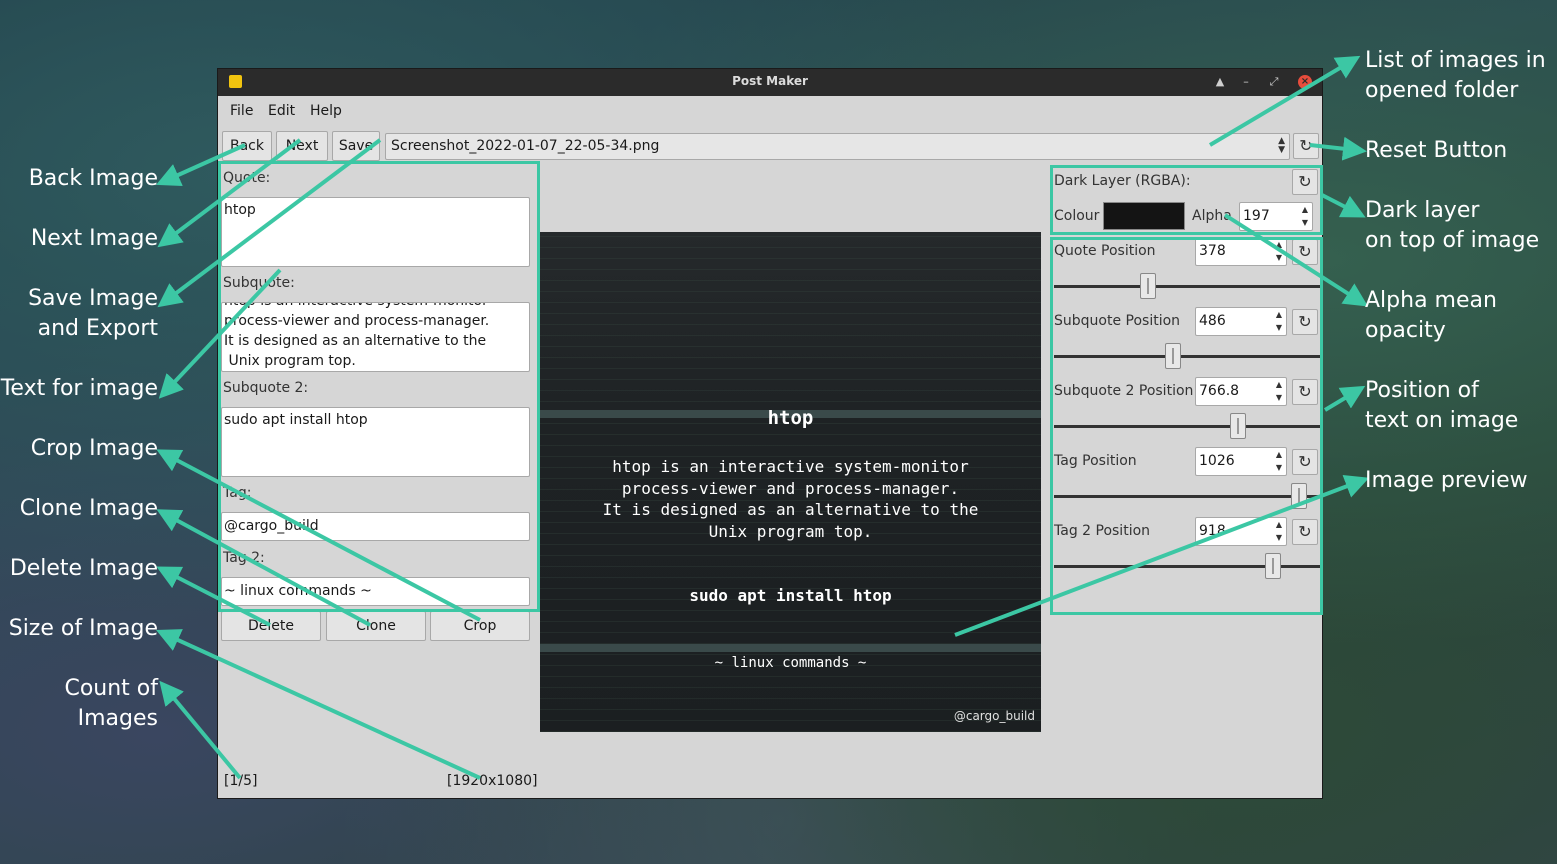 Image resolution: width=1557 pixels, height=864 pixels. What do you see at coordinates (1446, 480) in the screenshot?
I see `annotation-preview: Image preview` at bounding box center [1446, 480].